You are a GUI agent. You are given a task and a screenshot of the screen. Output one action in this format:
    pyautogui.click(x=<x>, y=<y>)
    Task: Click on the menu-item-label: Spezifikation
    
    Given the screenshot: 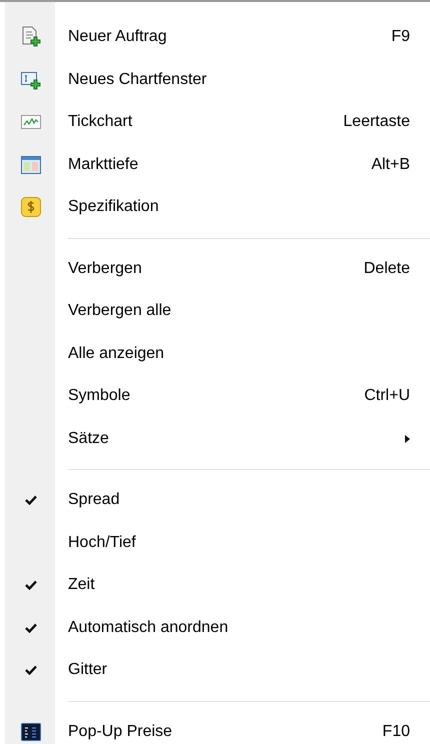 What is the action you would take?
    pyautogui.click(x=114, y=207)
    